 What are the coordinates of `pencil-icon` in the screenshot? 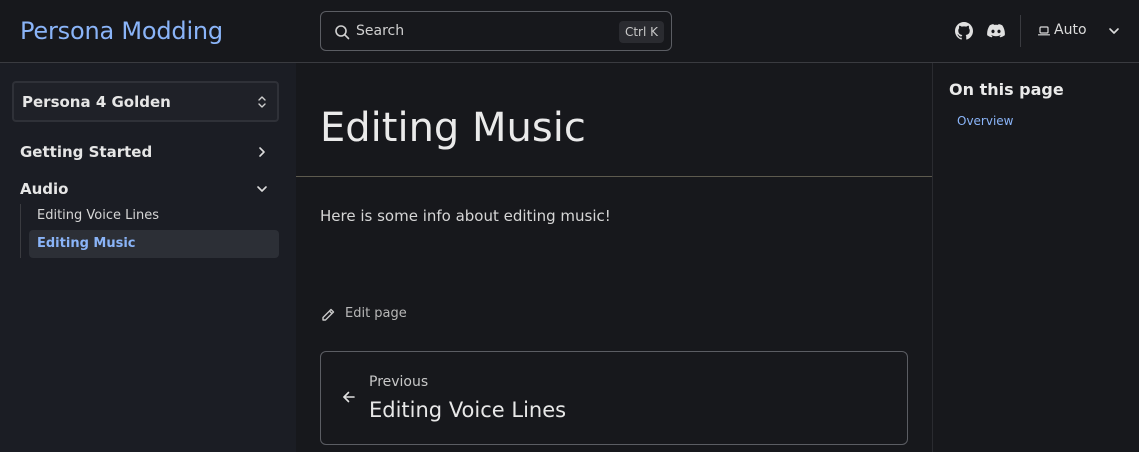 It's located at (328, 314).